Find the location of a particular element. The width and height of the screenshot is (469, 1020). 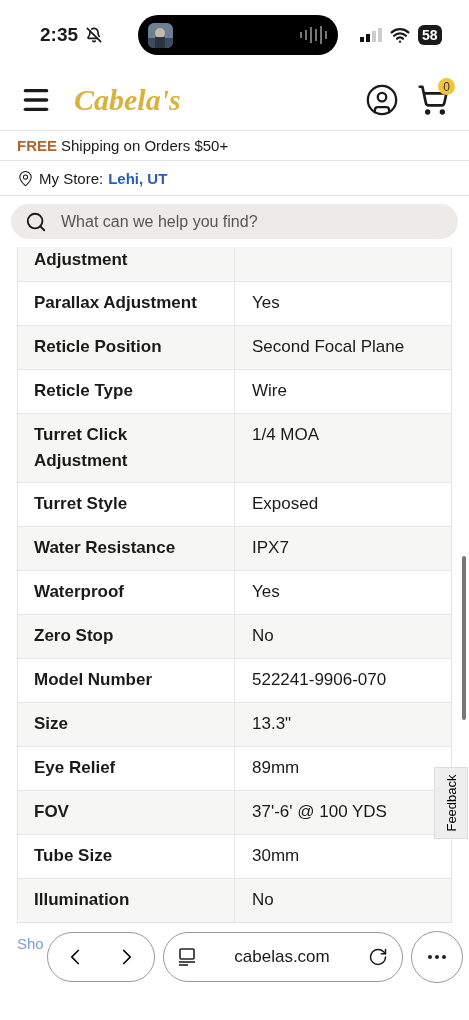

spec-value: Wire is located at coordinates (269, 391).